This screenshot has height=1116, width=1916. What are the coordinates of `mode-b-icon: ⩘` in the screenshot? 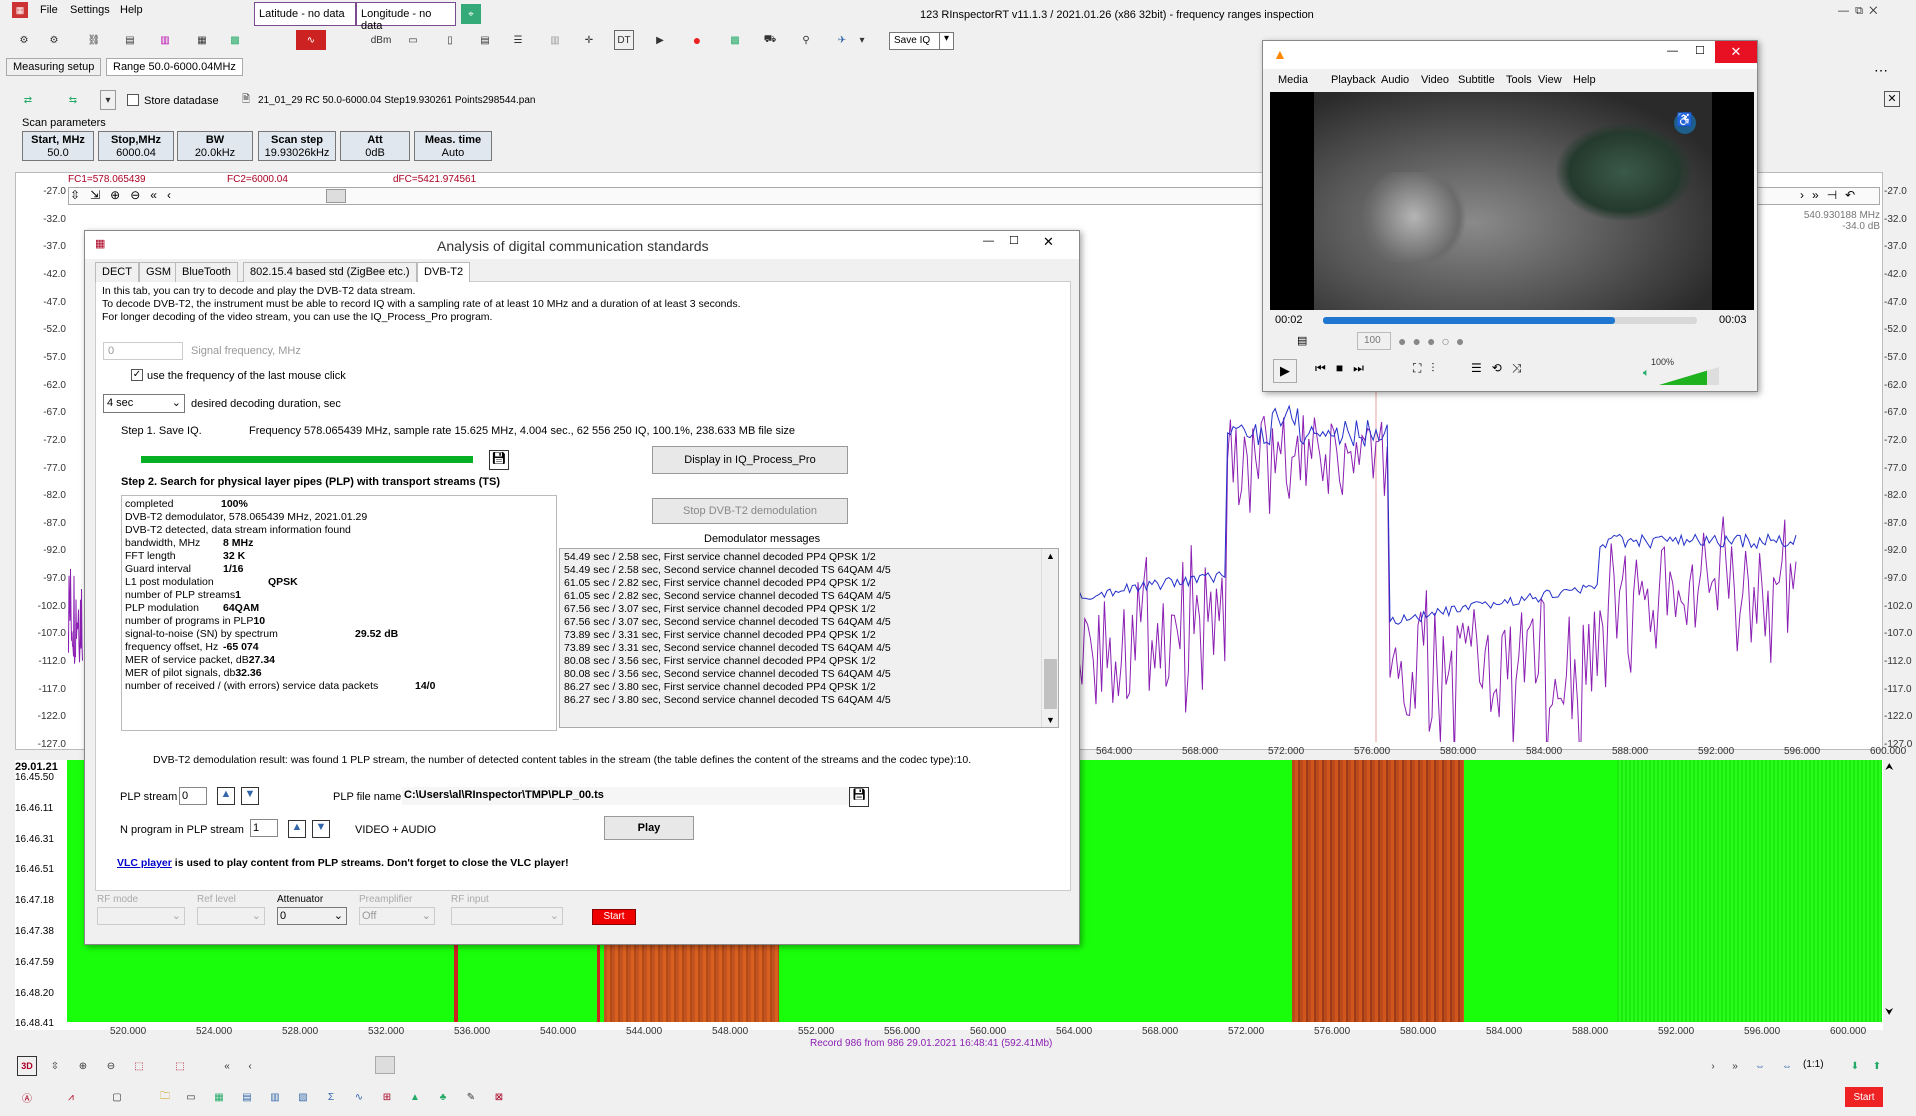 It's located at (71, 1097).